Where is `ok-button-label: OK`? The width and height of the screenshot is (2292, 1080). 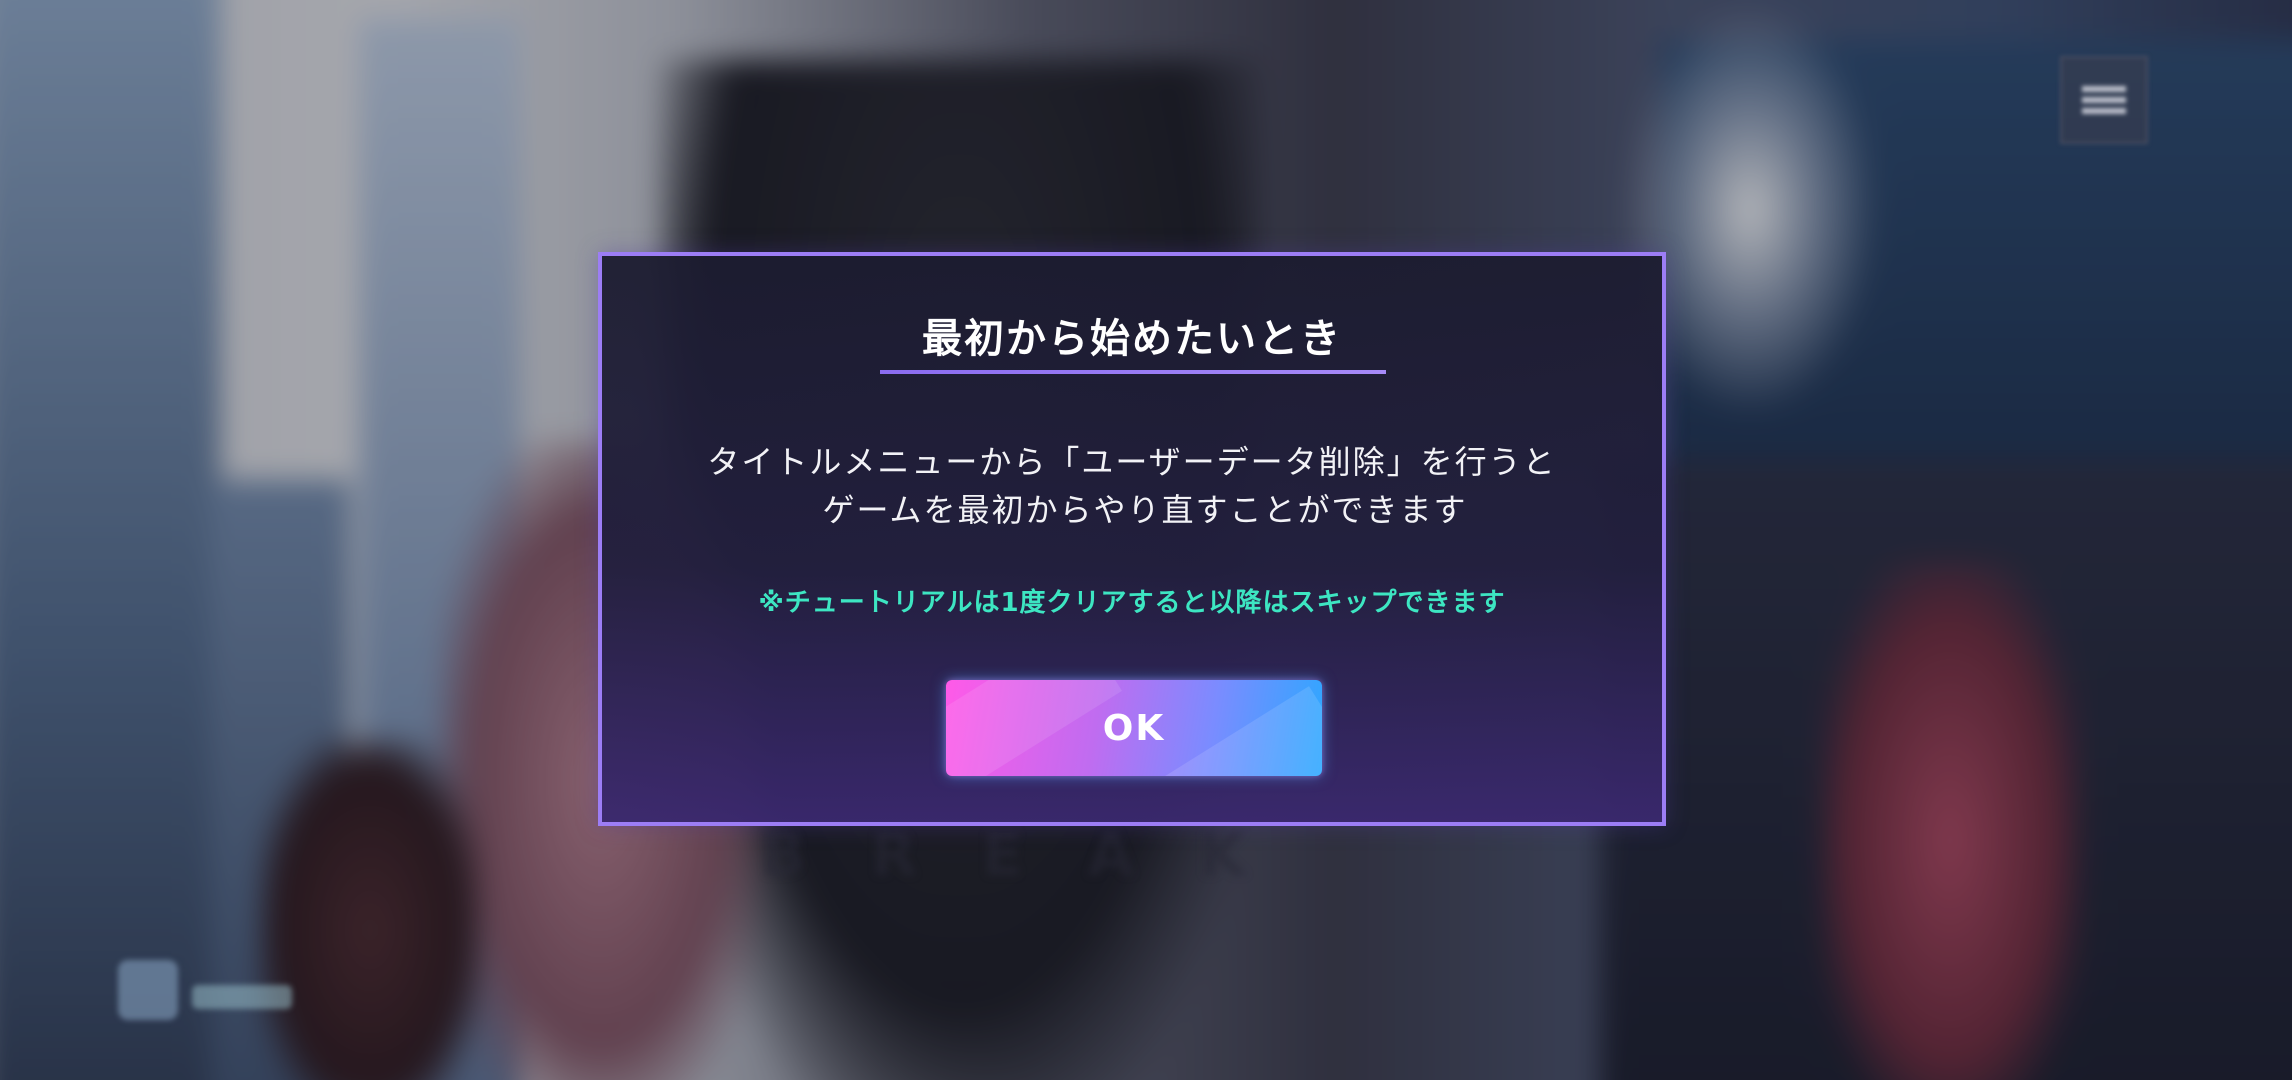
ok-button-label: OK is located at coordinates (1134, 728).